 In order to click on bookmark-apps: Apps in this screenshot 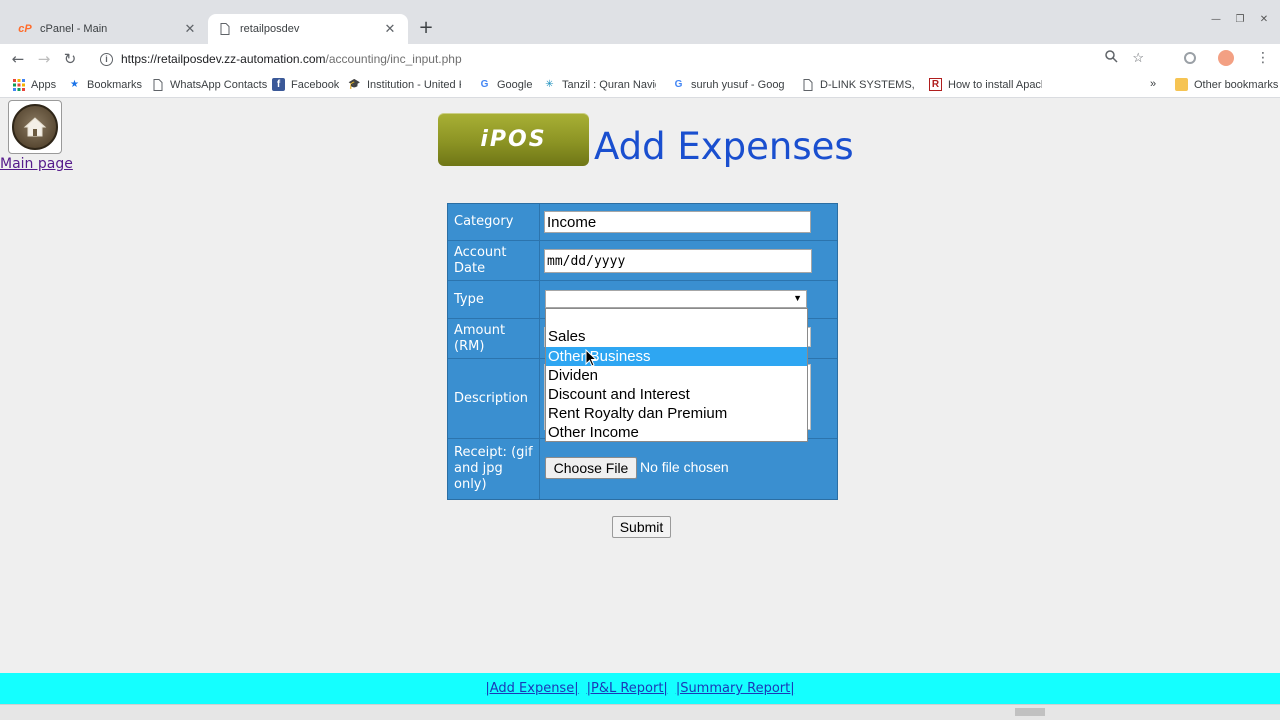, I will do `click(34, 84)`.